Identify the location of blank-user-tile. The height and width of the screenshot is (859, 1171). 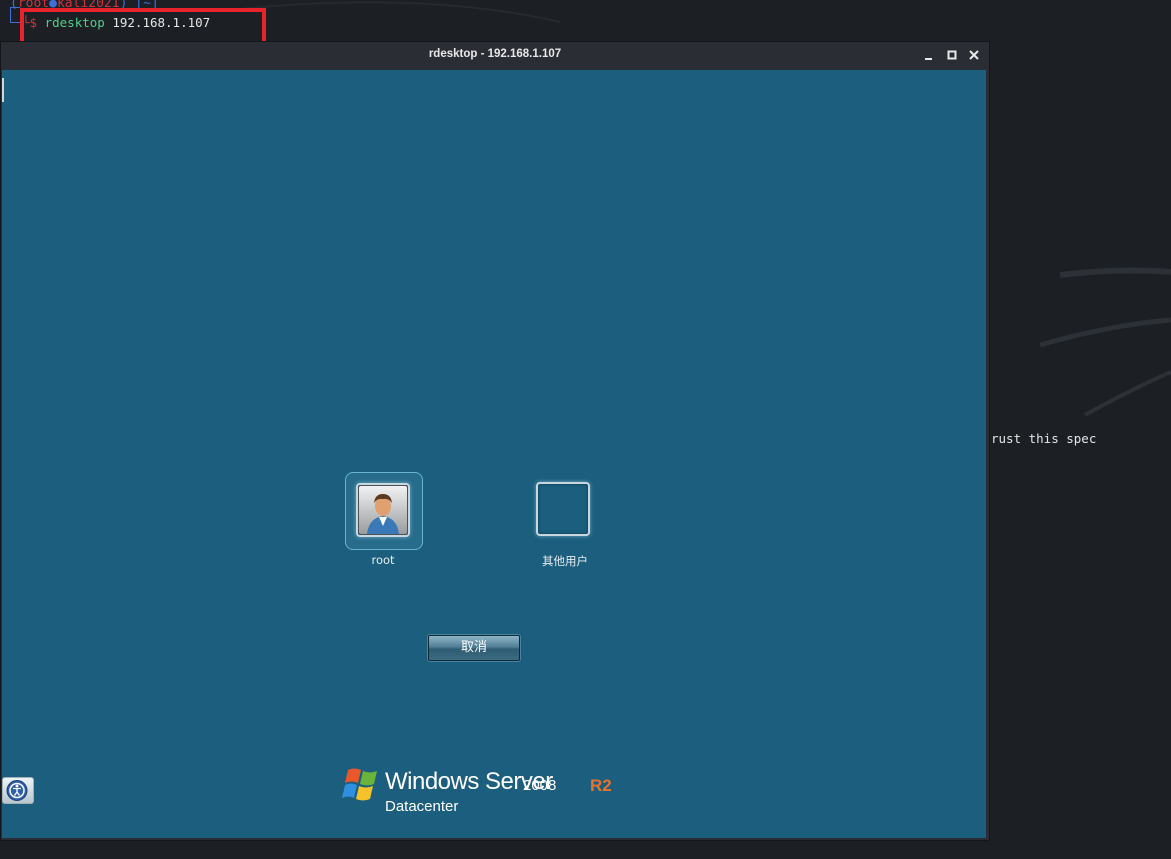
(563, 509).